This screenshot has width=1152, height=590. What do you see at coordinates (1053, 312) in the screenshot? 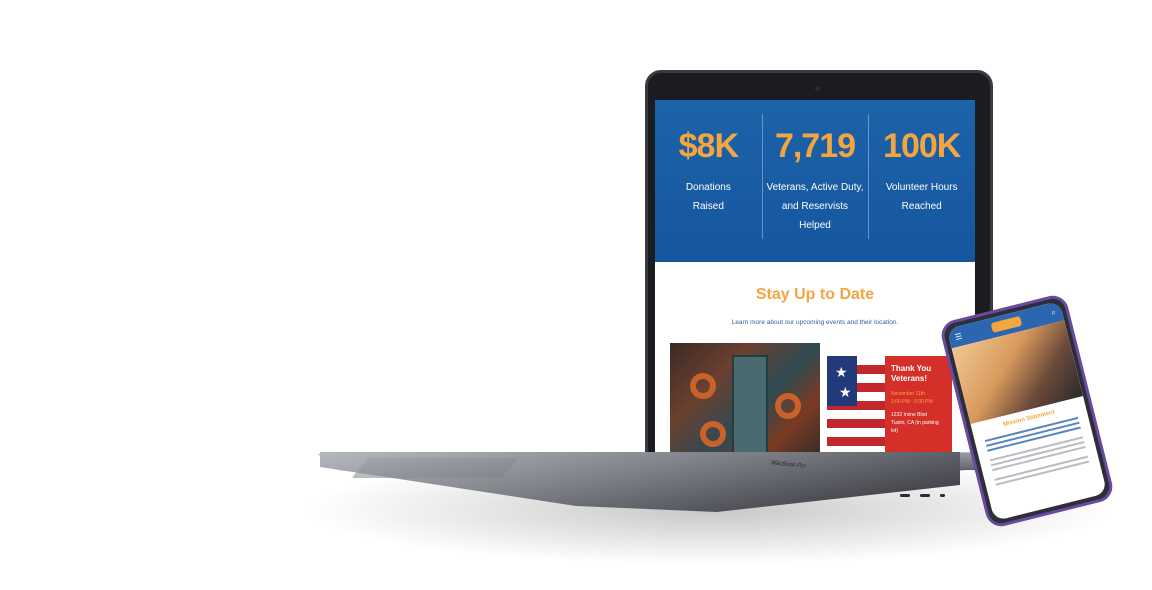
I see `search-icon: ⌕` at bounding box center [1053, 312].